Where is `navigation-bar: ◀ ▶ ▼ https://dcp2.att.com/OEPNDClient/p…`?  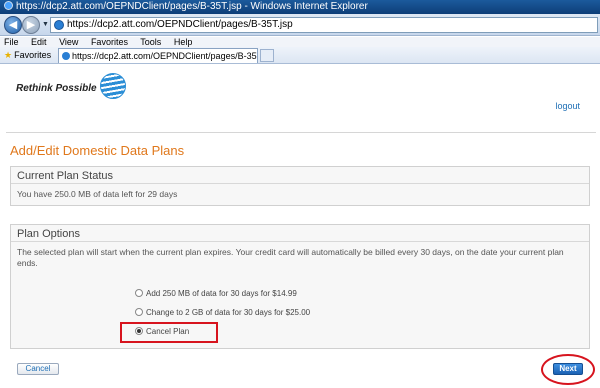
navigation-bar: ◀ ▶ ▼ https://dcp2.att.com/OEPNDClient/p… is located at coordinates (300, 25).